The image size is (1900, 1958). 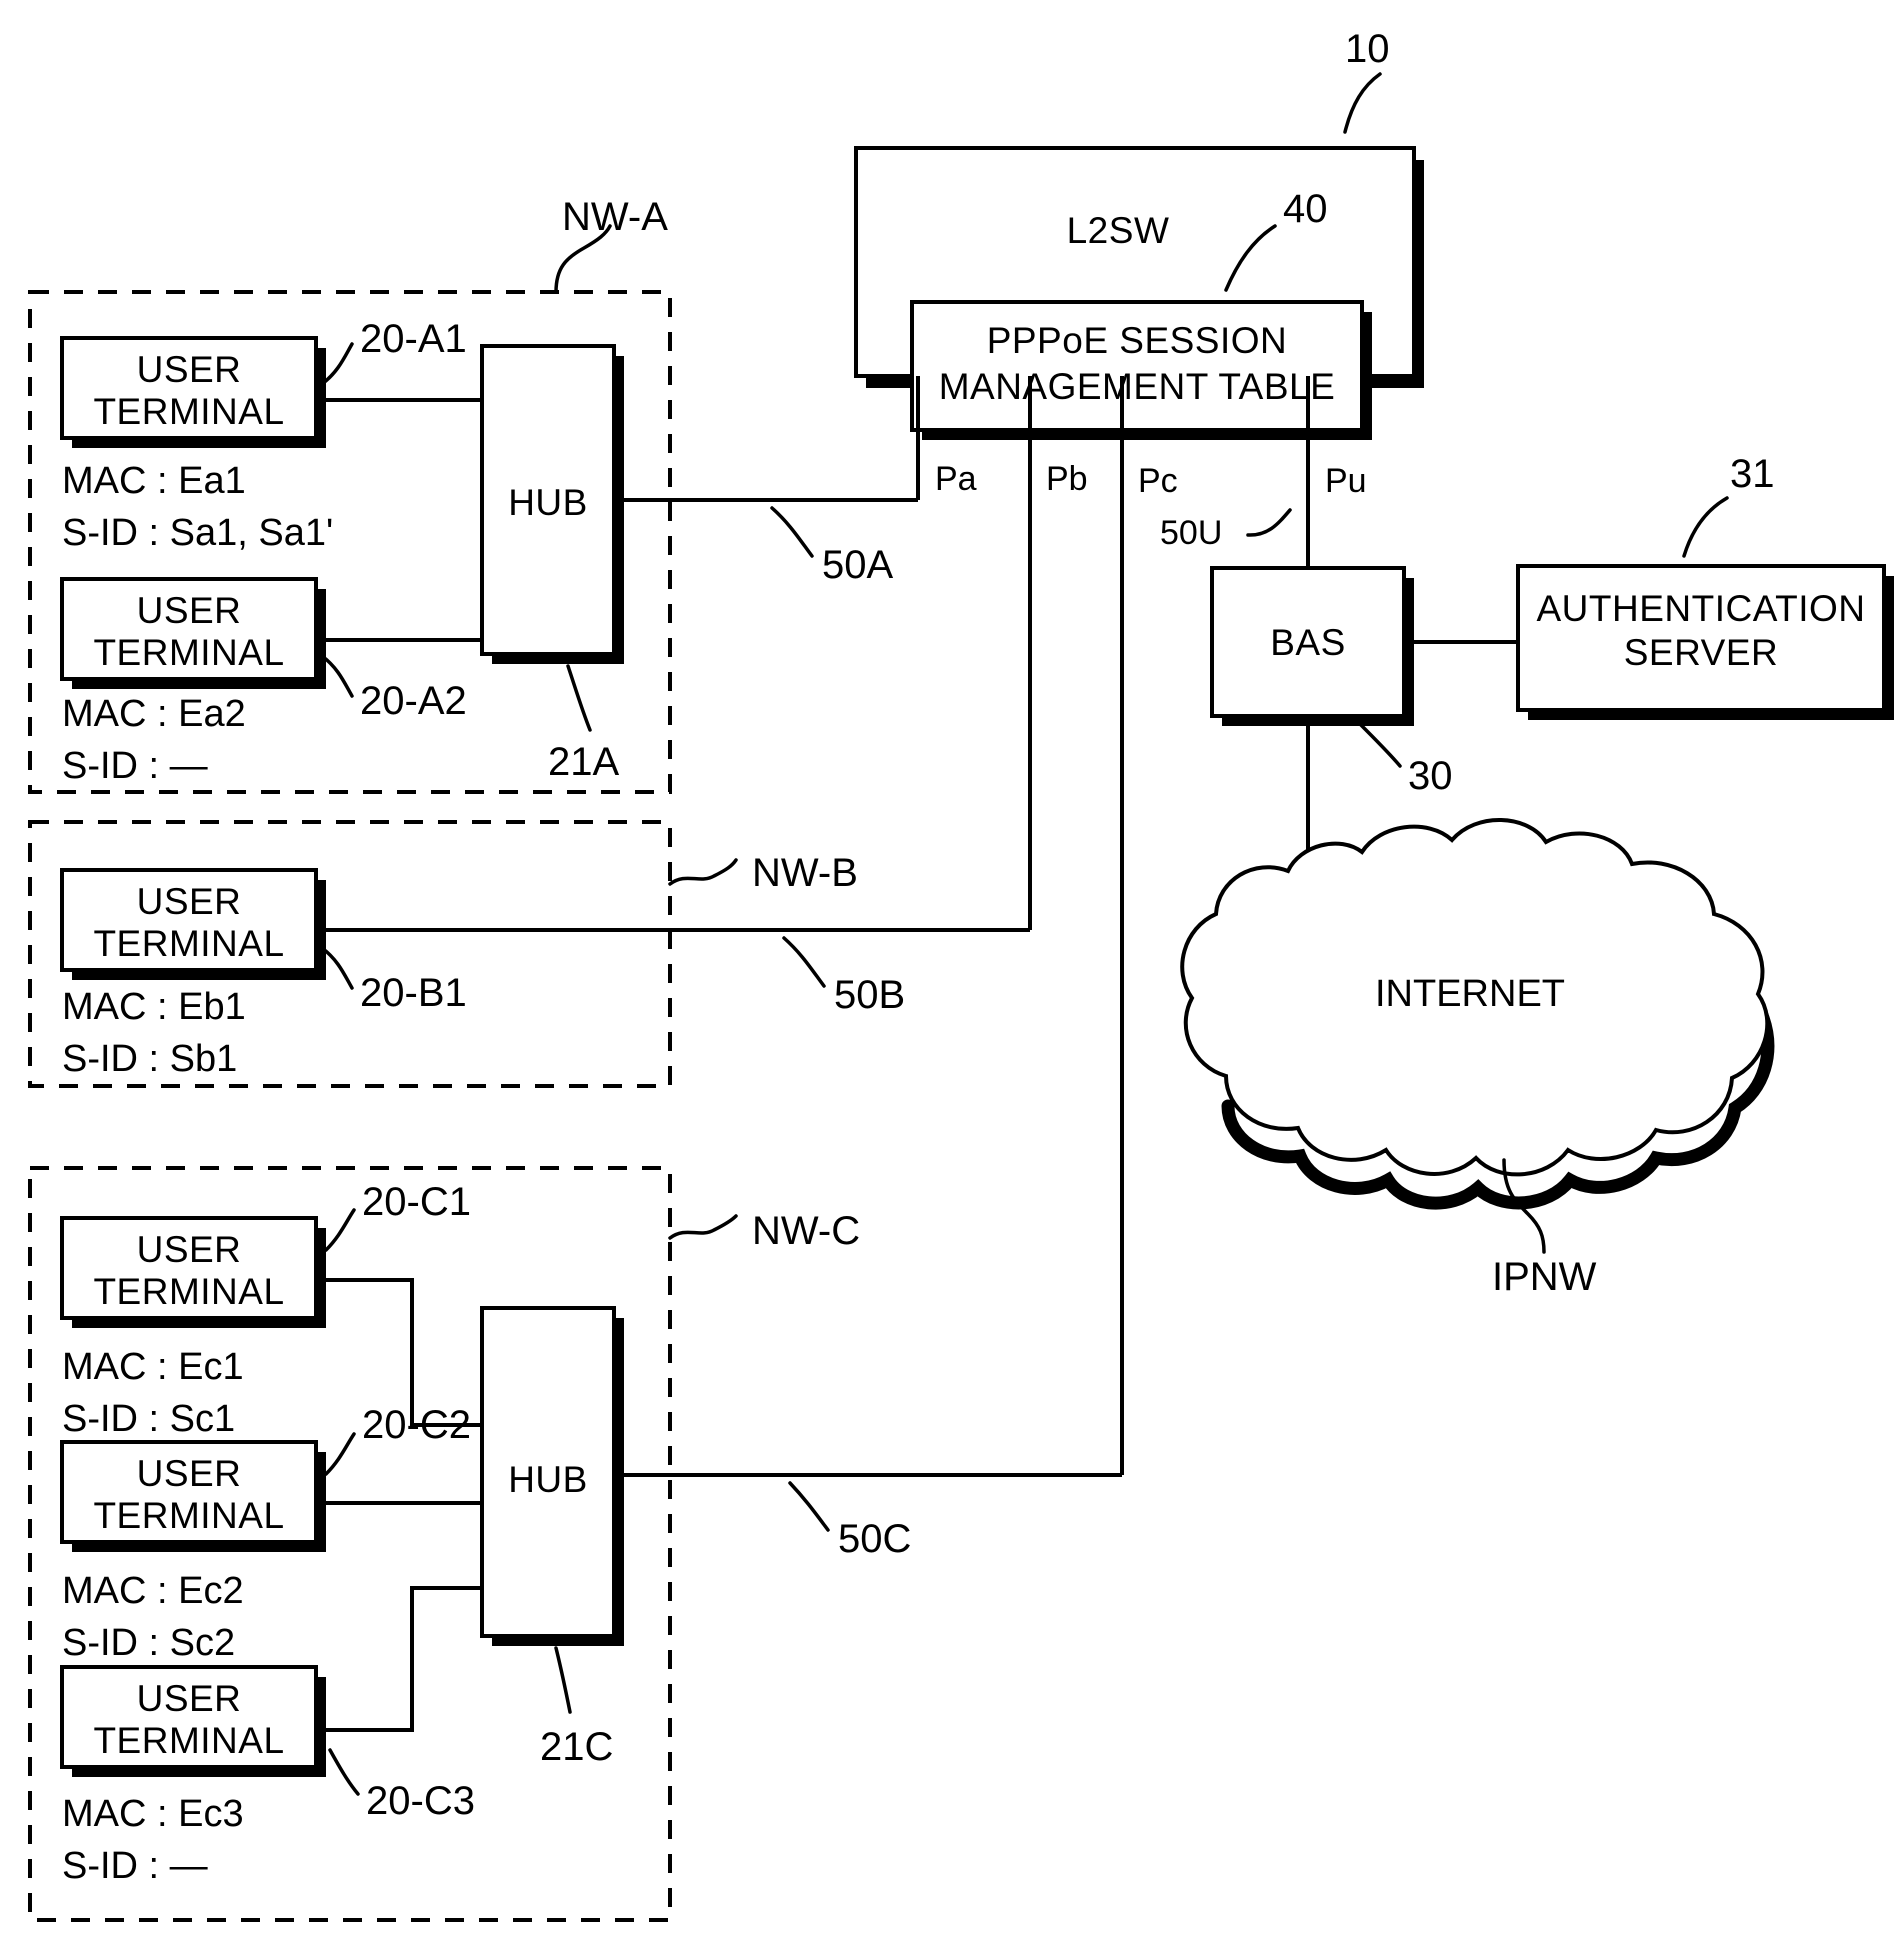 I want to click on ref-20-c3-leader, so click(x=344, y=1772).